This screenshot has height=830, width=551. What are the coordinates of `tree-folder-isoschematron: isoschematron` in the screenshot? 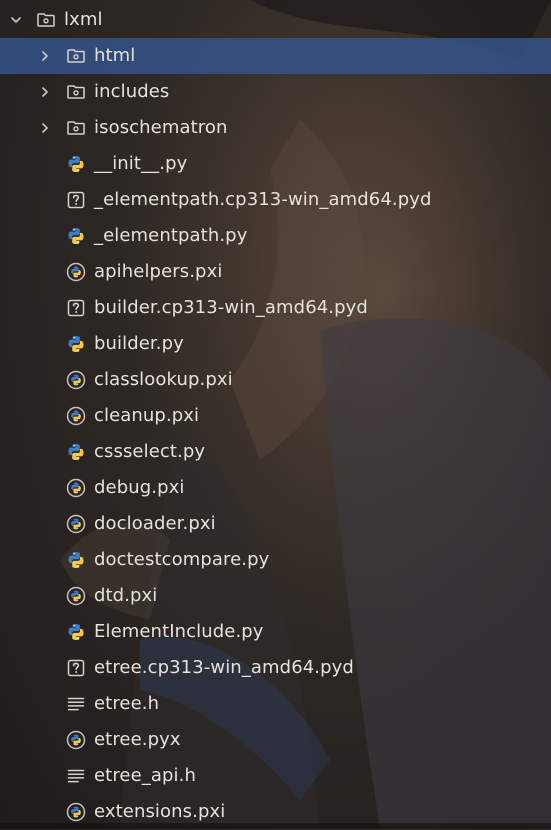 It's located at (275, 128).